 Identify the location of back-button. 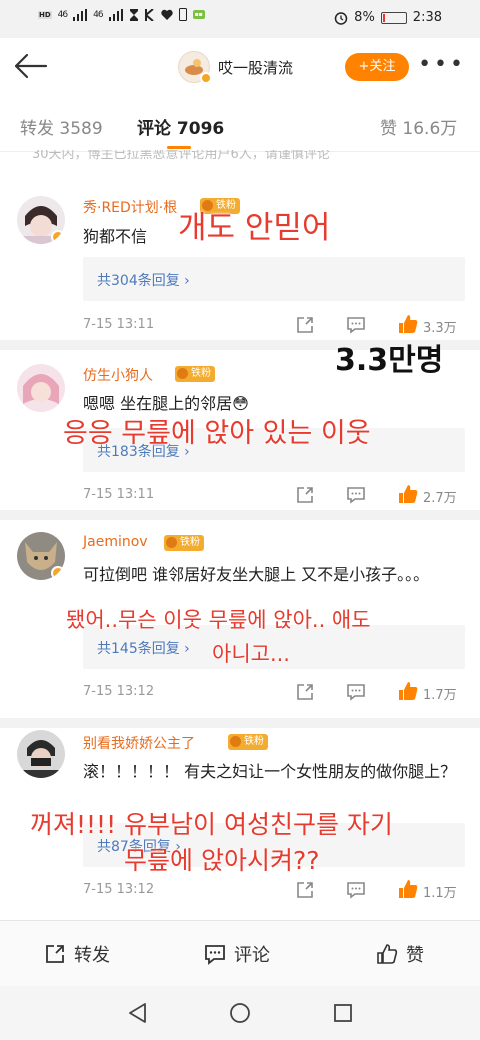
(30, 66).